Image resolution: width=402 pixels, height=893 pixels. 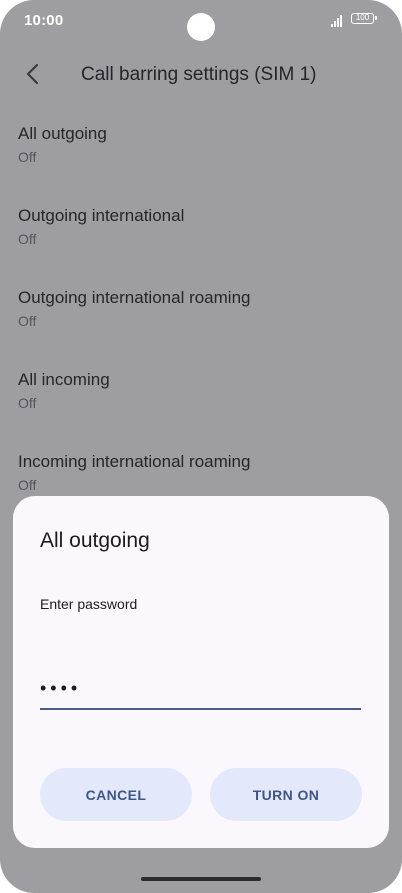 I want to click on app-bar: Call barring settings (SIM 1), so click(x=201, y=75).